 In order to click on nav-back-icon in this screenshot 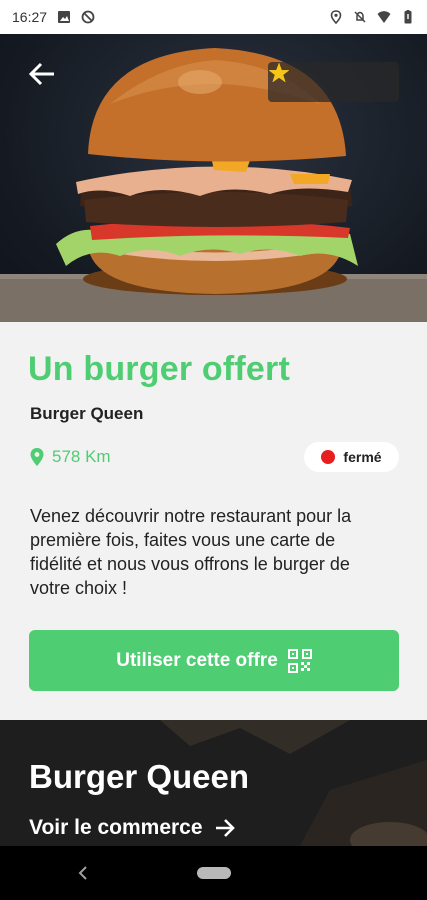, I will do `click(84, 873)`.